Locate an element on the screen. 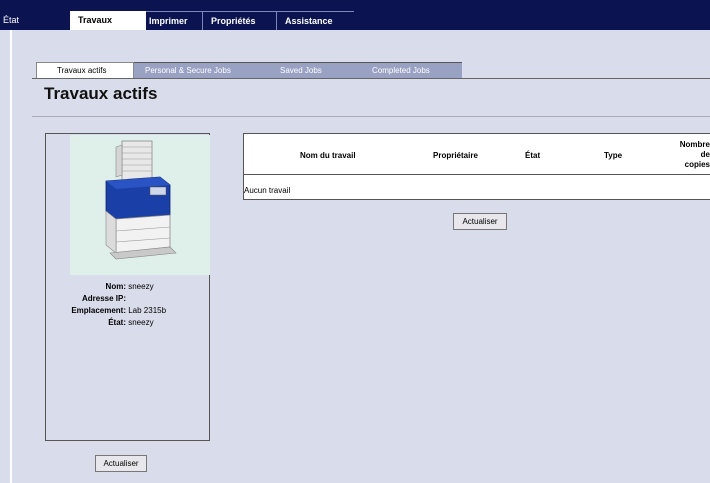 This screenshot has width=710, height=483. tab-assistance: Assistance is located at coordinates (315, 20).